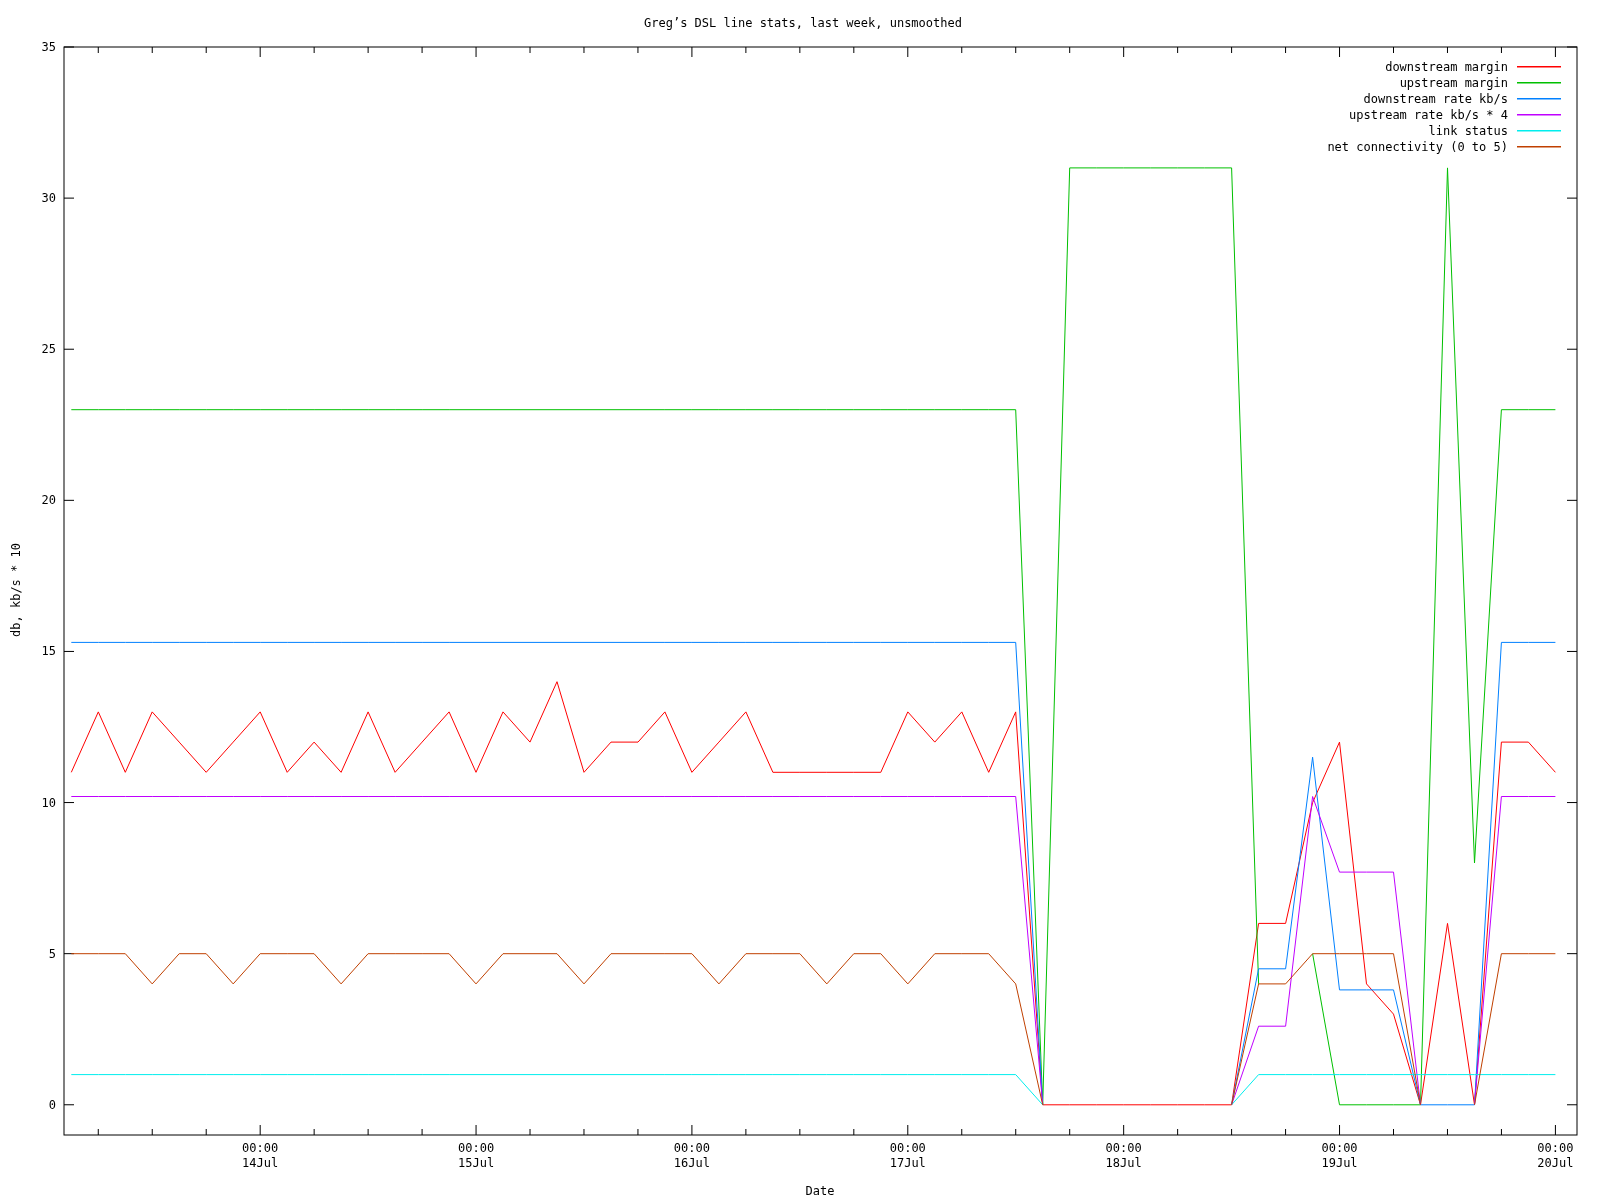 The width and height of the screenshot is (1600, 1200). I want to click on y-tick-label: 0, so click(52, 1104).